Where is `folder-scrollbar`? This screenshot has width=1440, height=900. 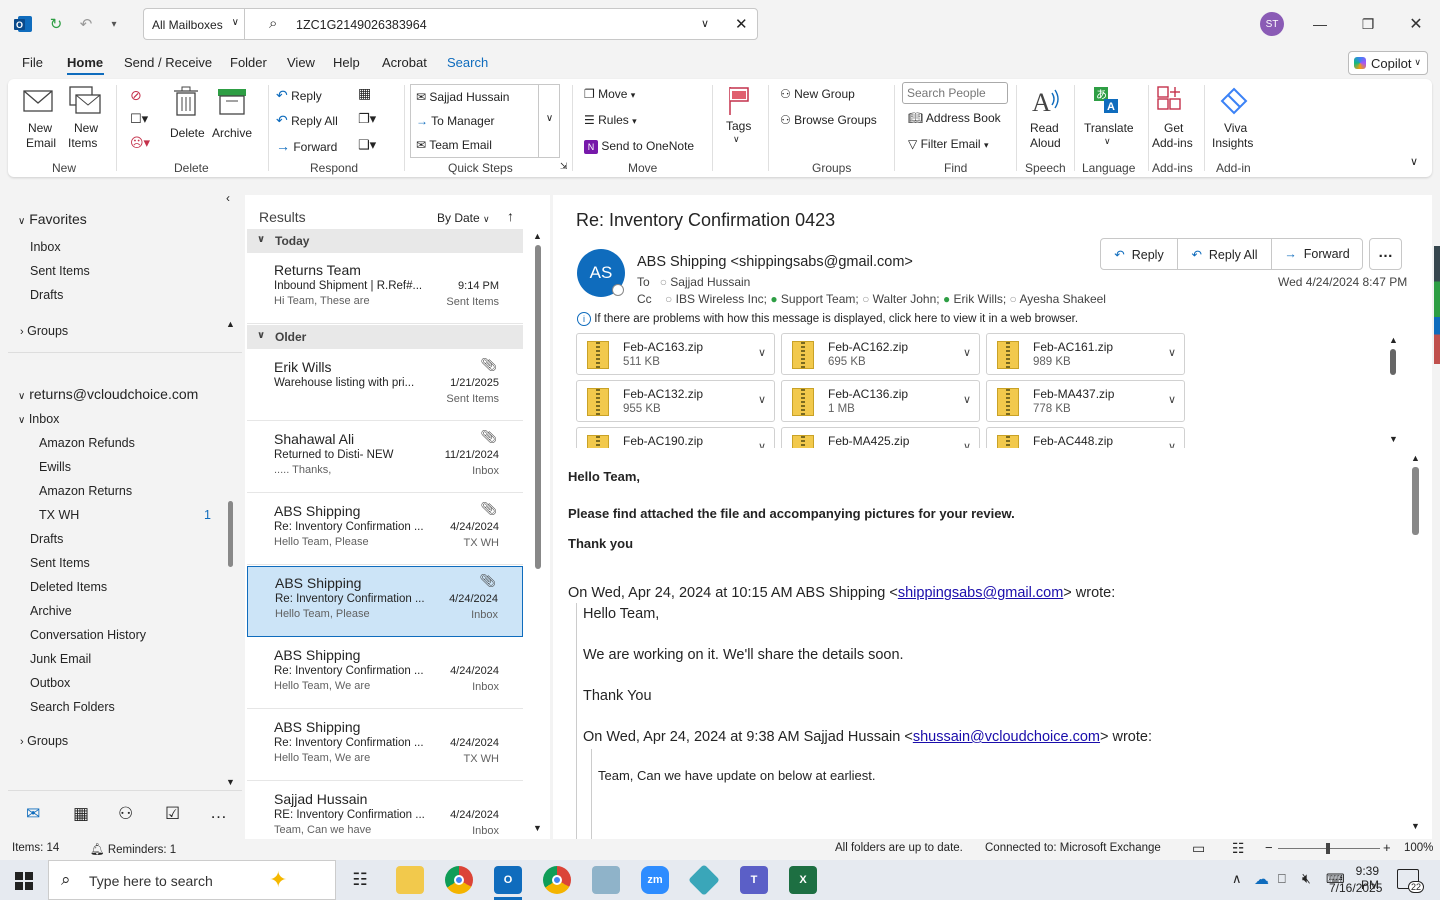
folder-scrollbar is located at coordinates (230, 534).